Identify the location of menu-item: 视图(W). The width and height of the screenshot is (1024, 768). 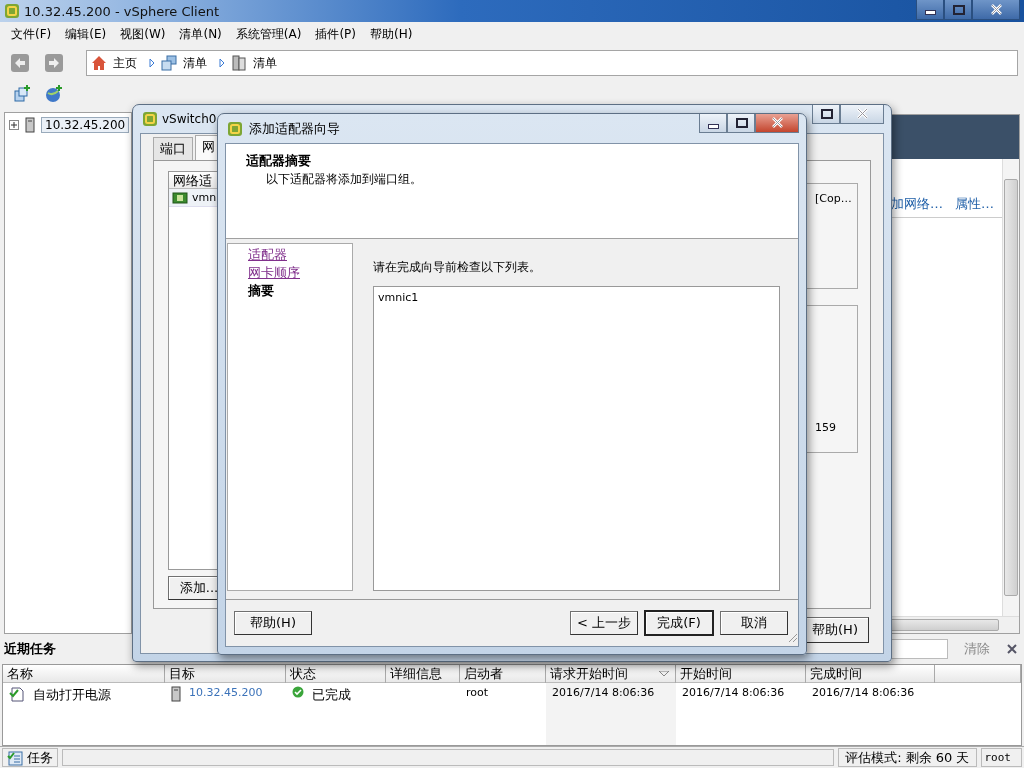
(143, 34).